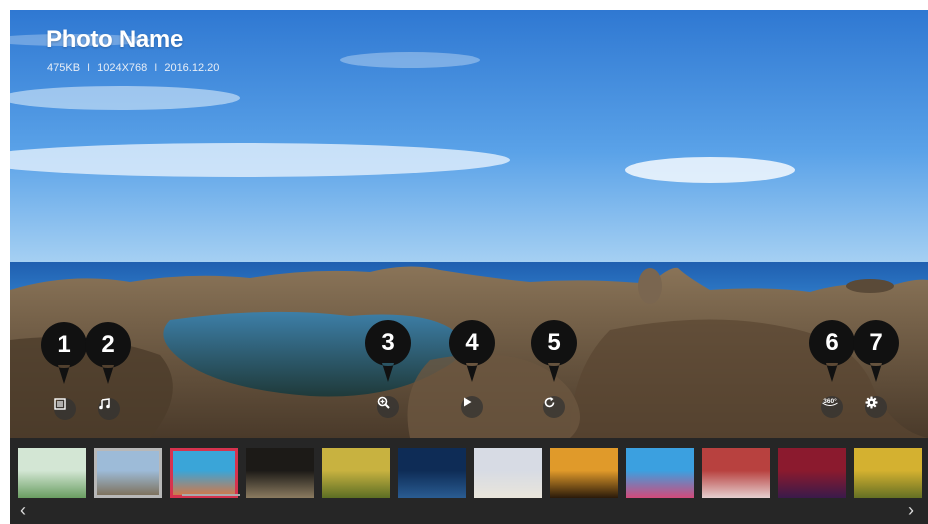  What do you see at coordinates (832, 342) in the screenshot?
I see `callout-number: 6` at bounding box center [832, 342].